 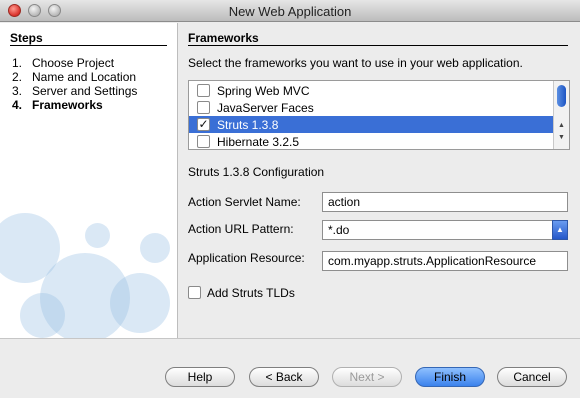 I want to click on cancel-button: Cancel, so click(x=532, y=377).